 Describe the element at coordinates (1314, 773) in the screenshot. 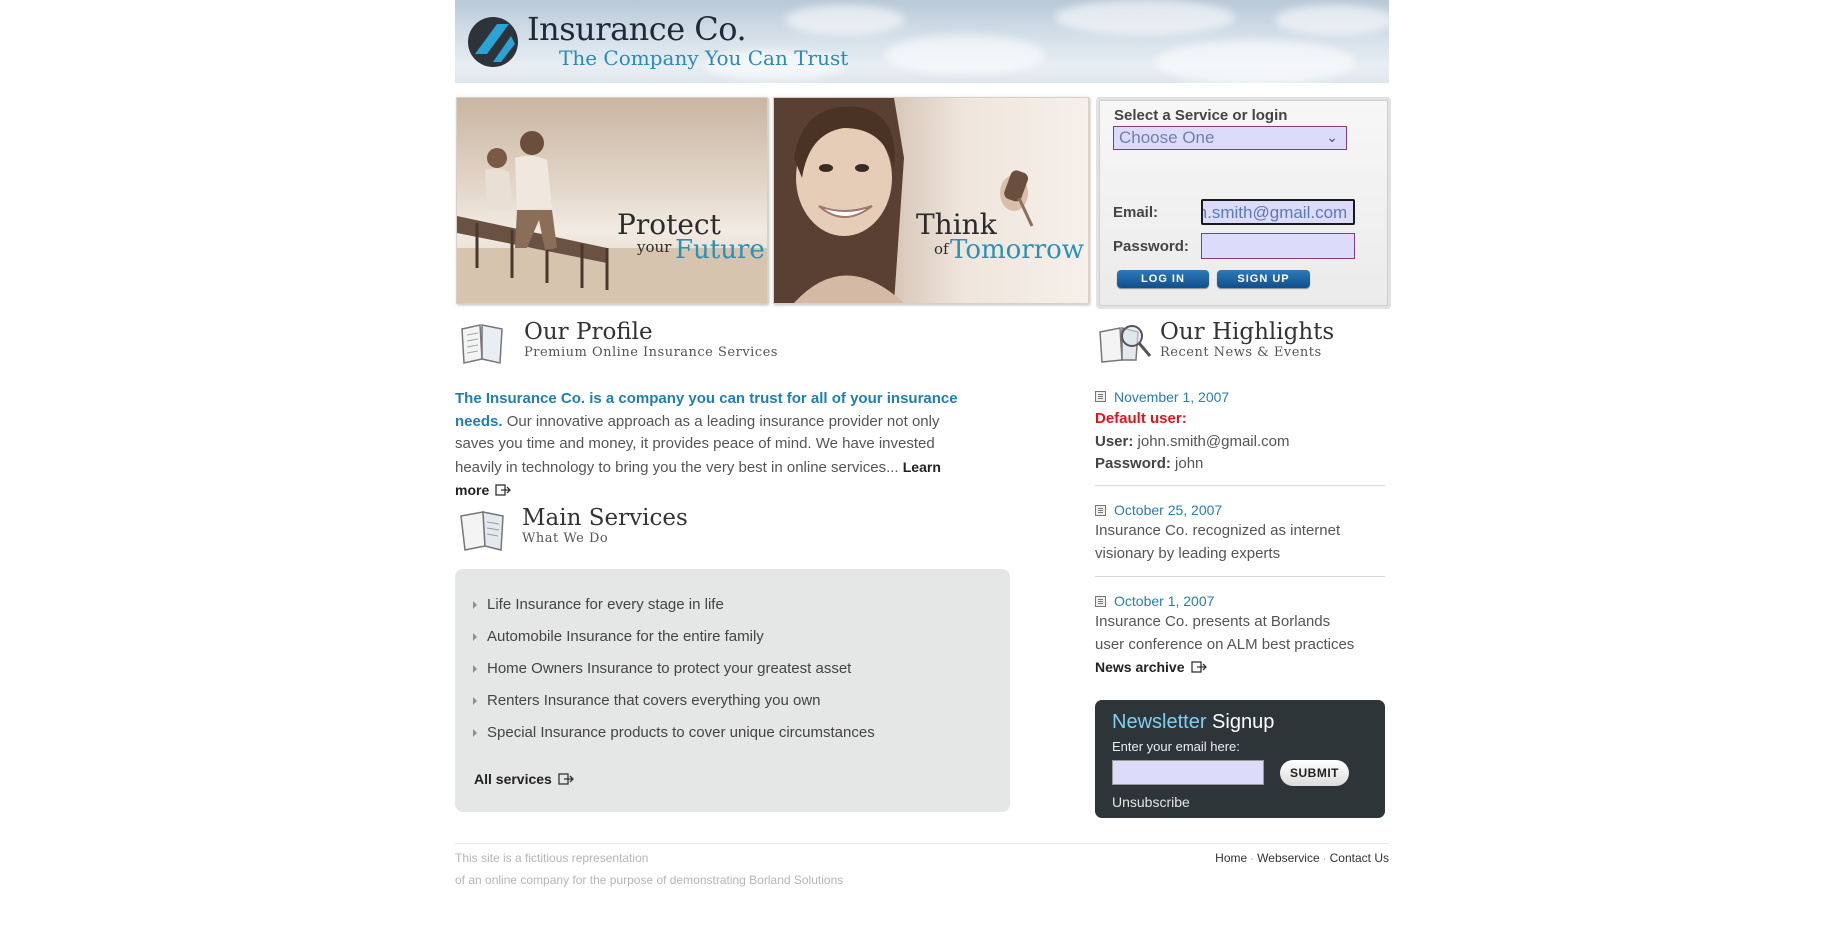

I see `submit-button: SUBMIT` at that location.